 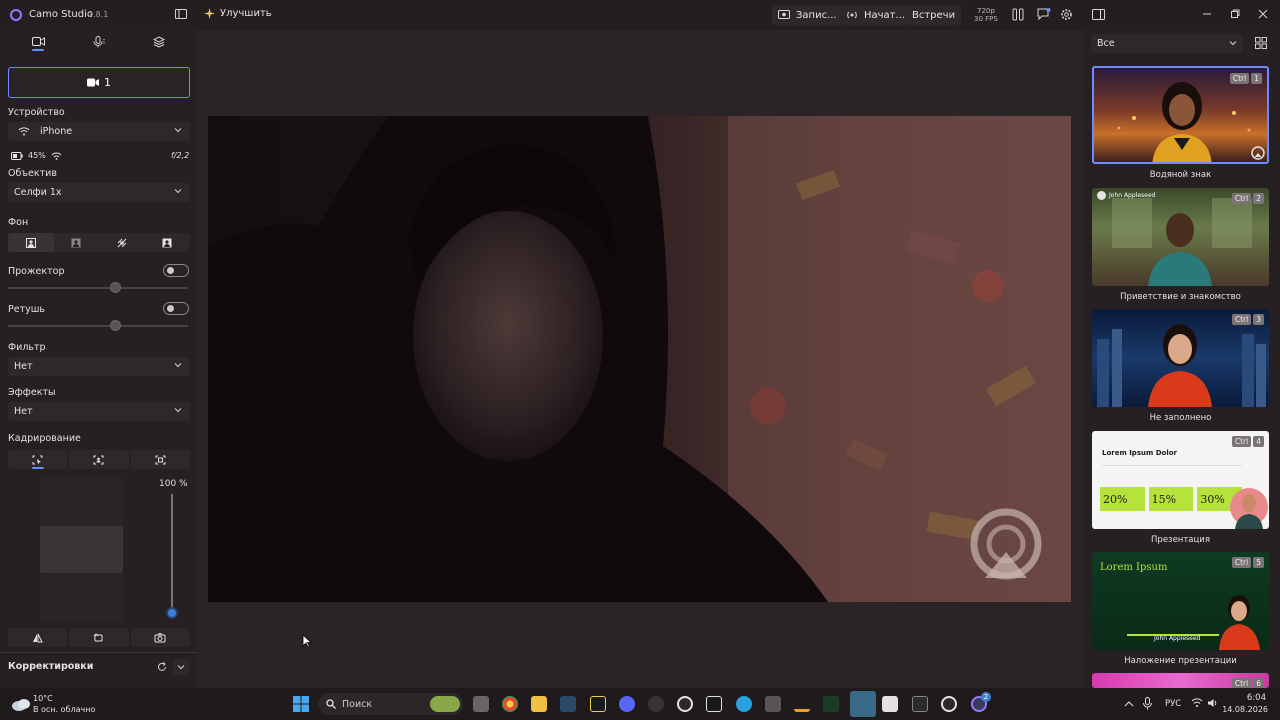 I want to click on effects-value: Нет, so click(x=23, y=411).